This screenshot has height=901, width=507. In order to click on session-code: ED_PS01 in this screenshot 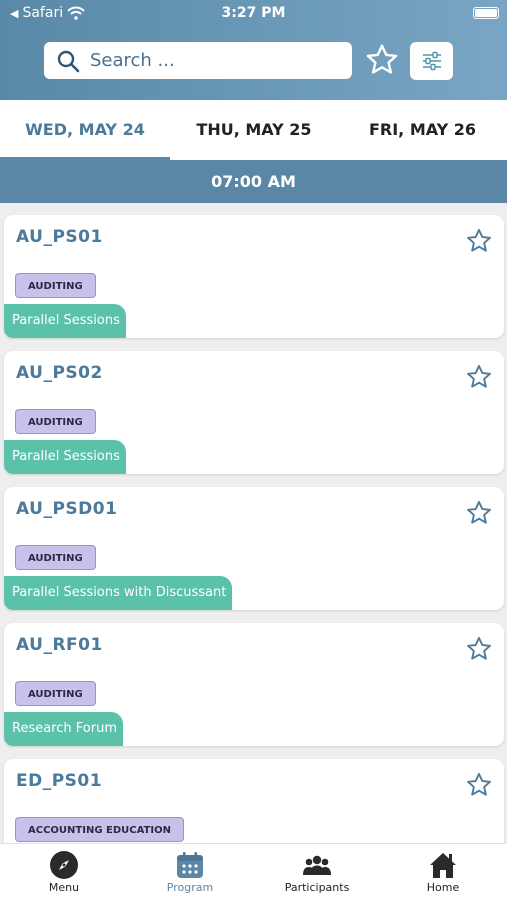, I will do `click(59, 781)`.